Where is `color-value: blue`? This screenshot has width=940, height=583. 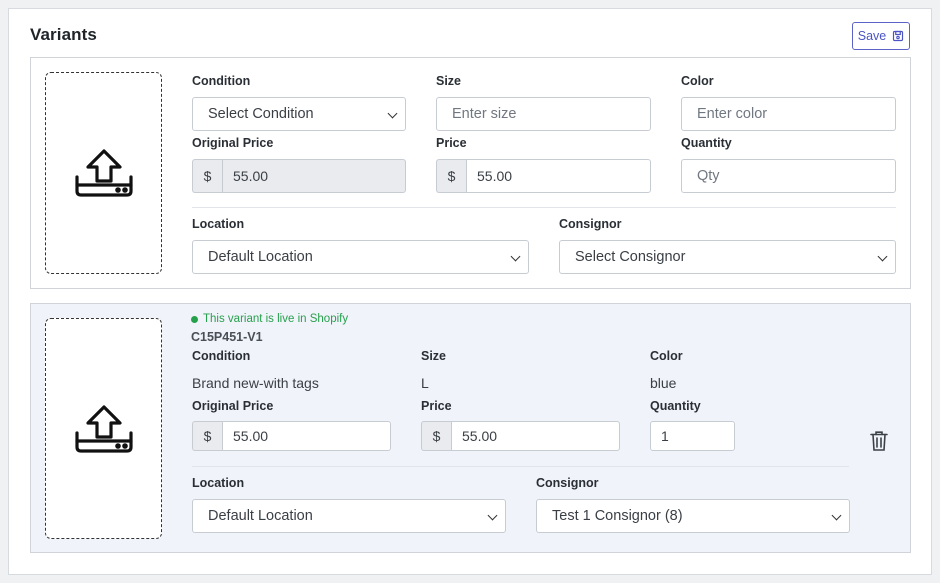
color-value: blue is located at coordinates (663, 383).